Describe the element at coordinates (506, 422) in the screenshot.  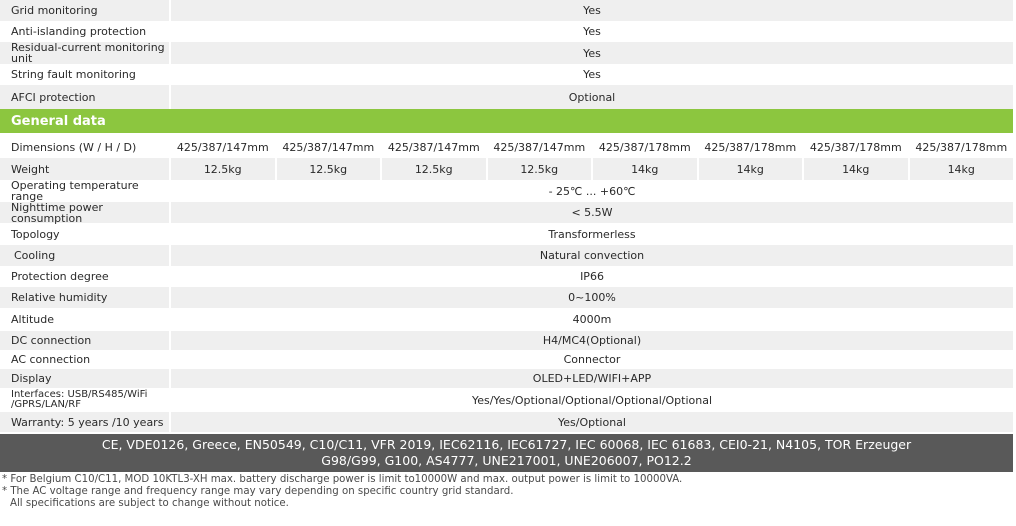
I see `spec-row-warranty: Warranty: 5 years /10 years Yes/Optional` at that location.